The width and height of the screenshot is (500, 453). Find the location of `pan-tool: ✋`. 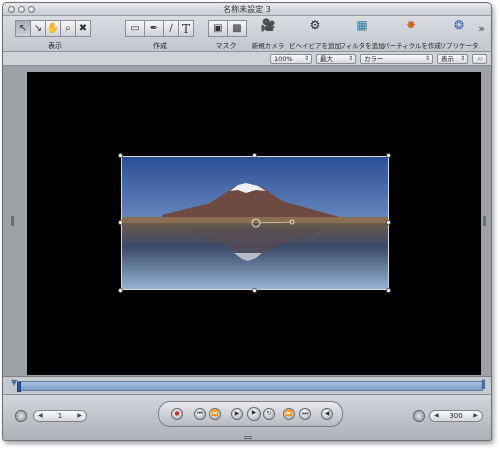

pan-tool: ✋ is located at coordinates (53, 28).